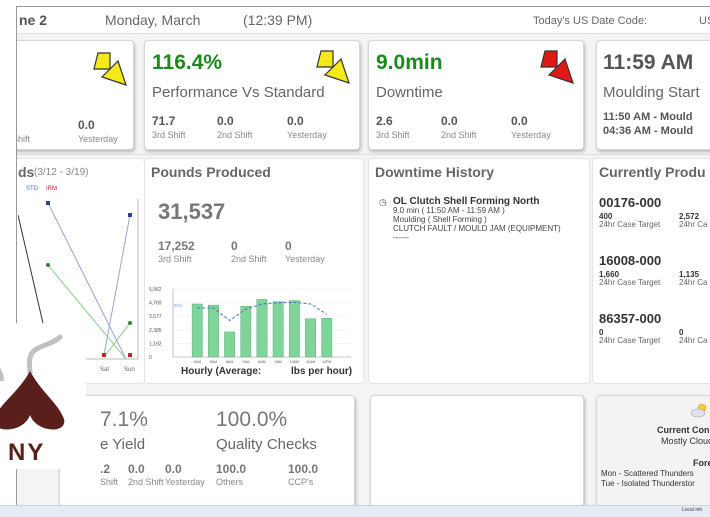 The image size is (710, 517). Describe the element at coordinates (231, 469) in the screenshot. I see `quality-others-value: 100.0` at that location.